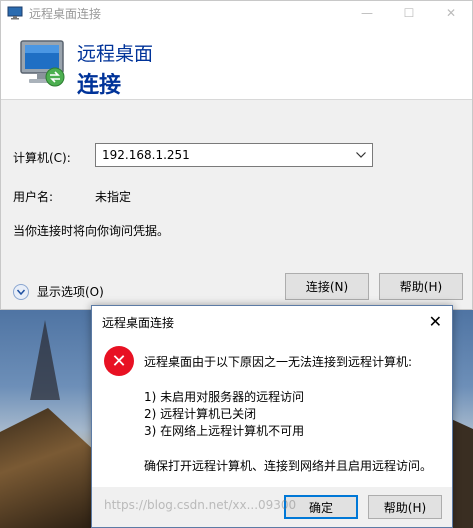 The image size is (473, 528). I want to click on reason-3: 3) 在网络上远程计算机不可用, so click(224, 431).